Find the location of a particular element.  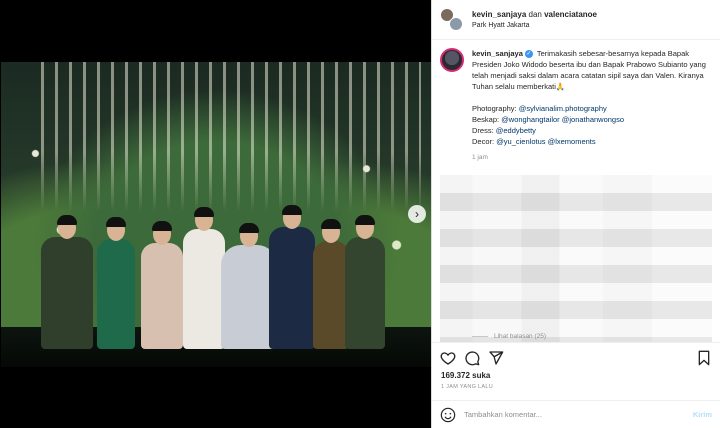

joiner-text: dan is located at coordinates (535, 14).